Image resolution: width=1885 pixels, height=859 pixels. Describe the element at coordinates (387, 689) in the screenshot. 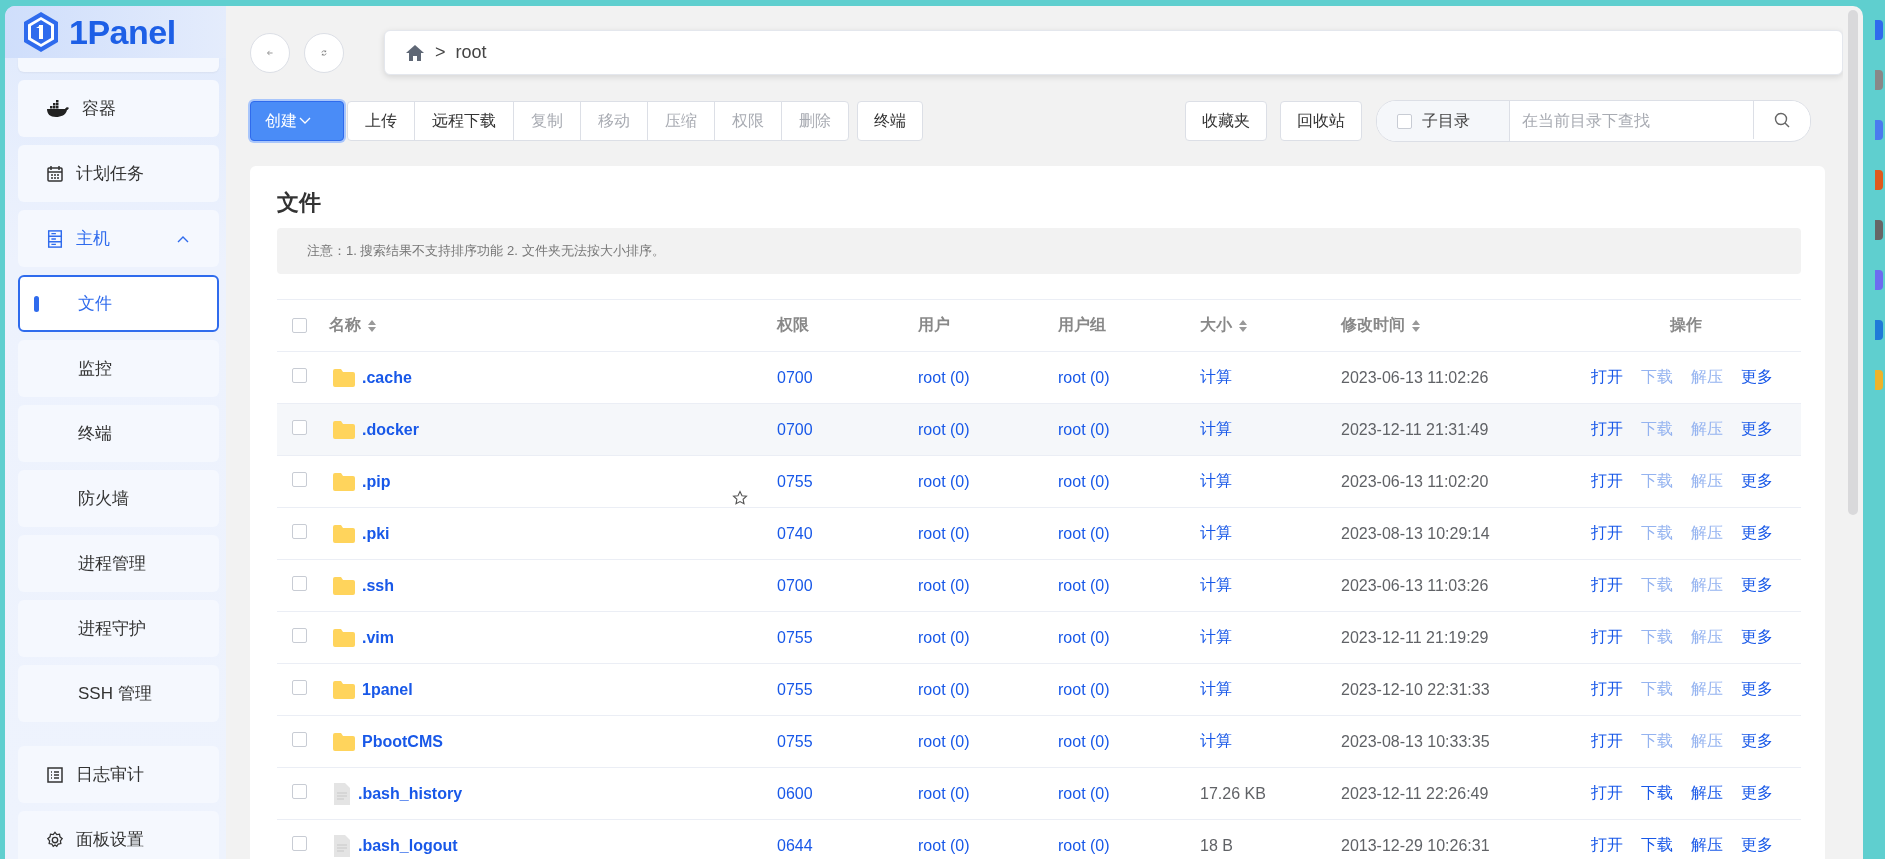

I see `file-name-link: 1panel` at that location.